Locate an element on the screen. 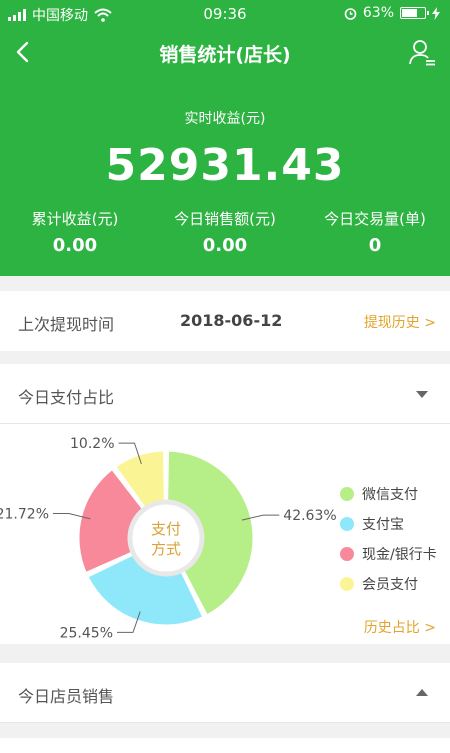  collapse-up-icon is located at coordinates (422, 692).